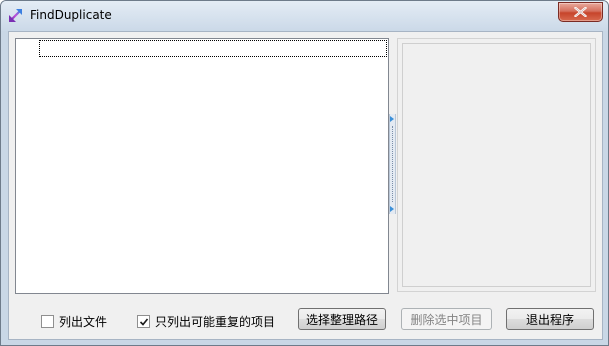 The height and width of the screenshot is (346, 609). I want to click on list-files-checkbox: 列出文件, so click(74, 321).